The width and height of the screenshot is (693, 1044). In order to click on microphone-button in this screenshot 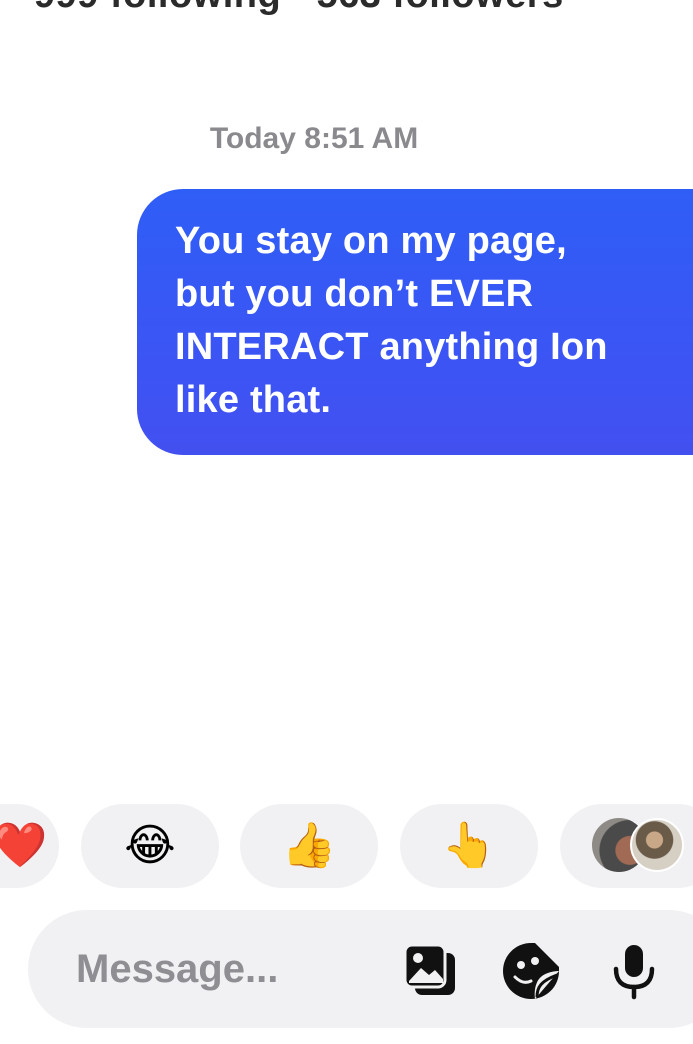, I will do `click(634, 971)`.